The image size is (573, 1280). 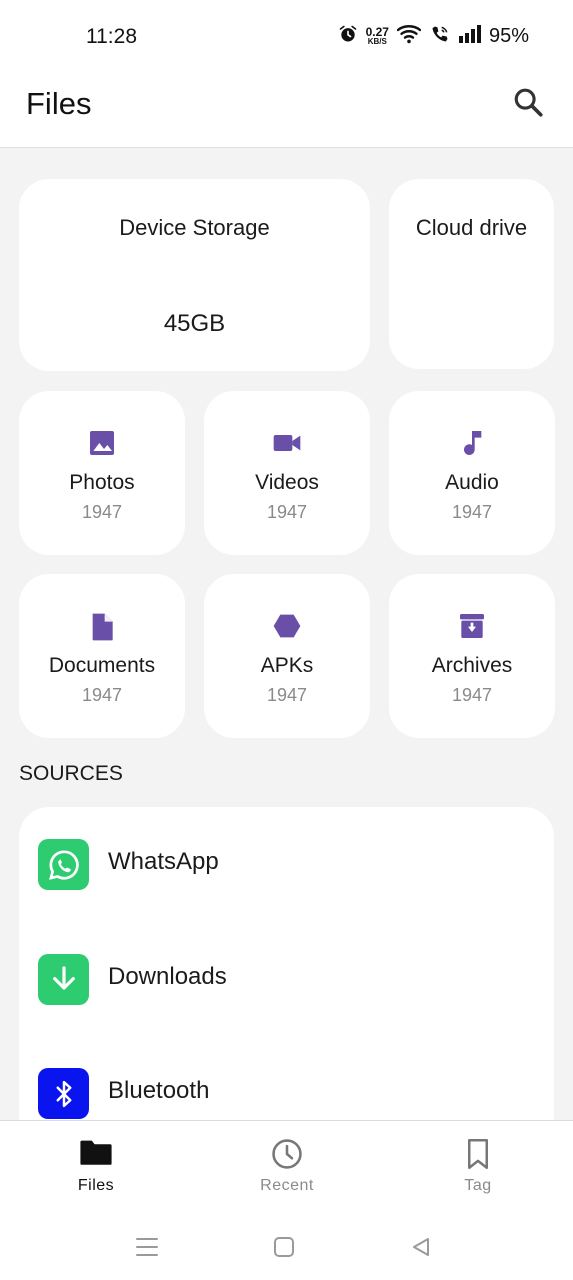 What do you see at coordinates (286, 869) in the screenshot?
I see `source-item-whatsapp: WhatsApp` at bounding box center [286, 869].